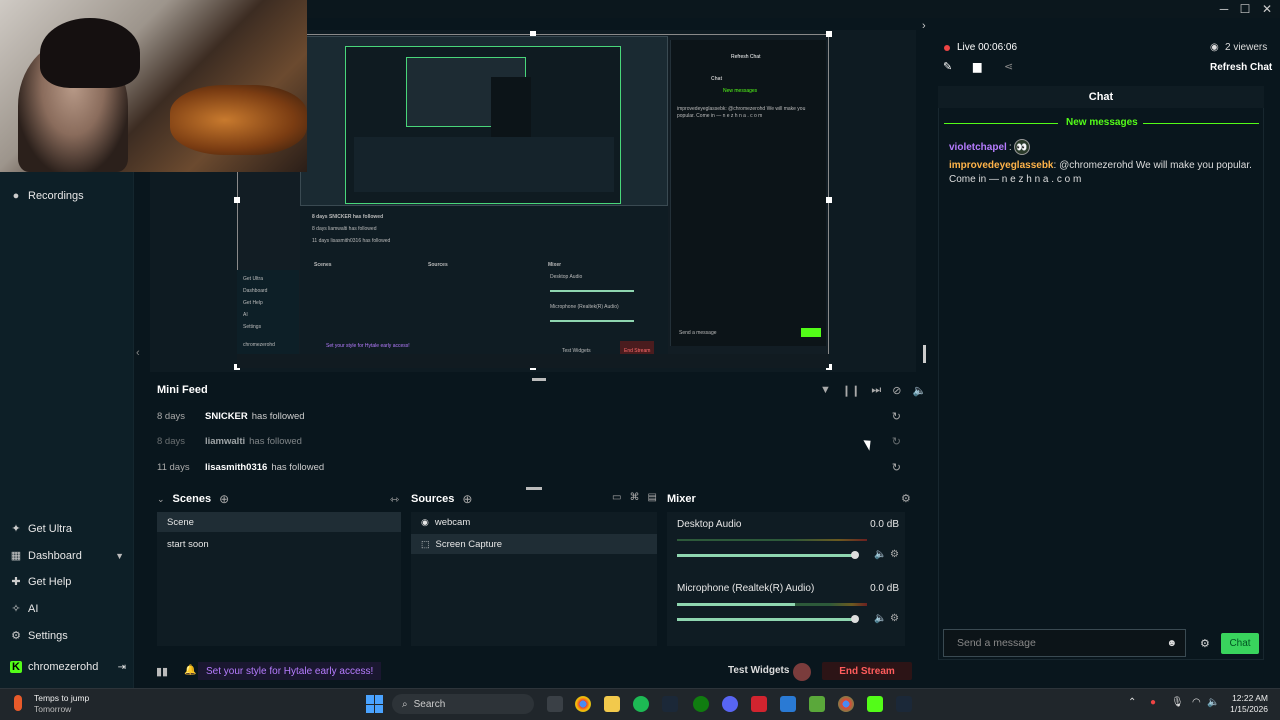  I want to click on windows-start-icon, so click(375, 704).